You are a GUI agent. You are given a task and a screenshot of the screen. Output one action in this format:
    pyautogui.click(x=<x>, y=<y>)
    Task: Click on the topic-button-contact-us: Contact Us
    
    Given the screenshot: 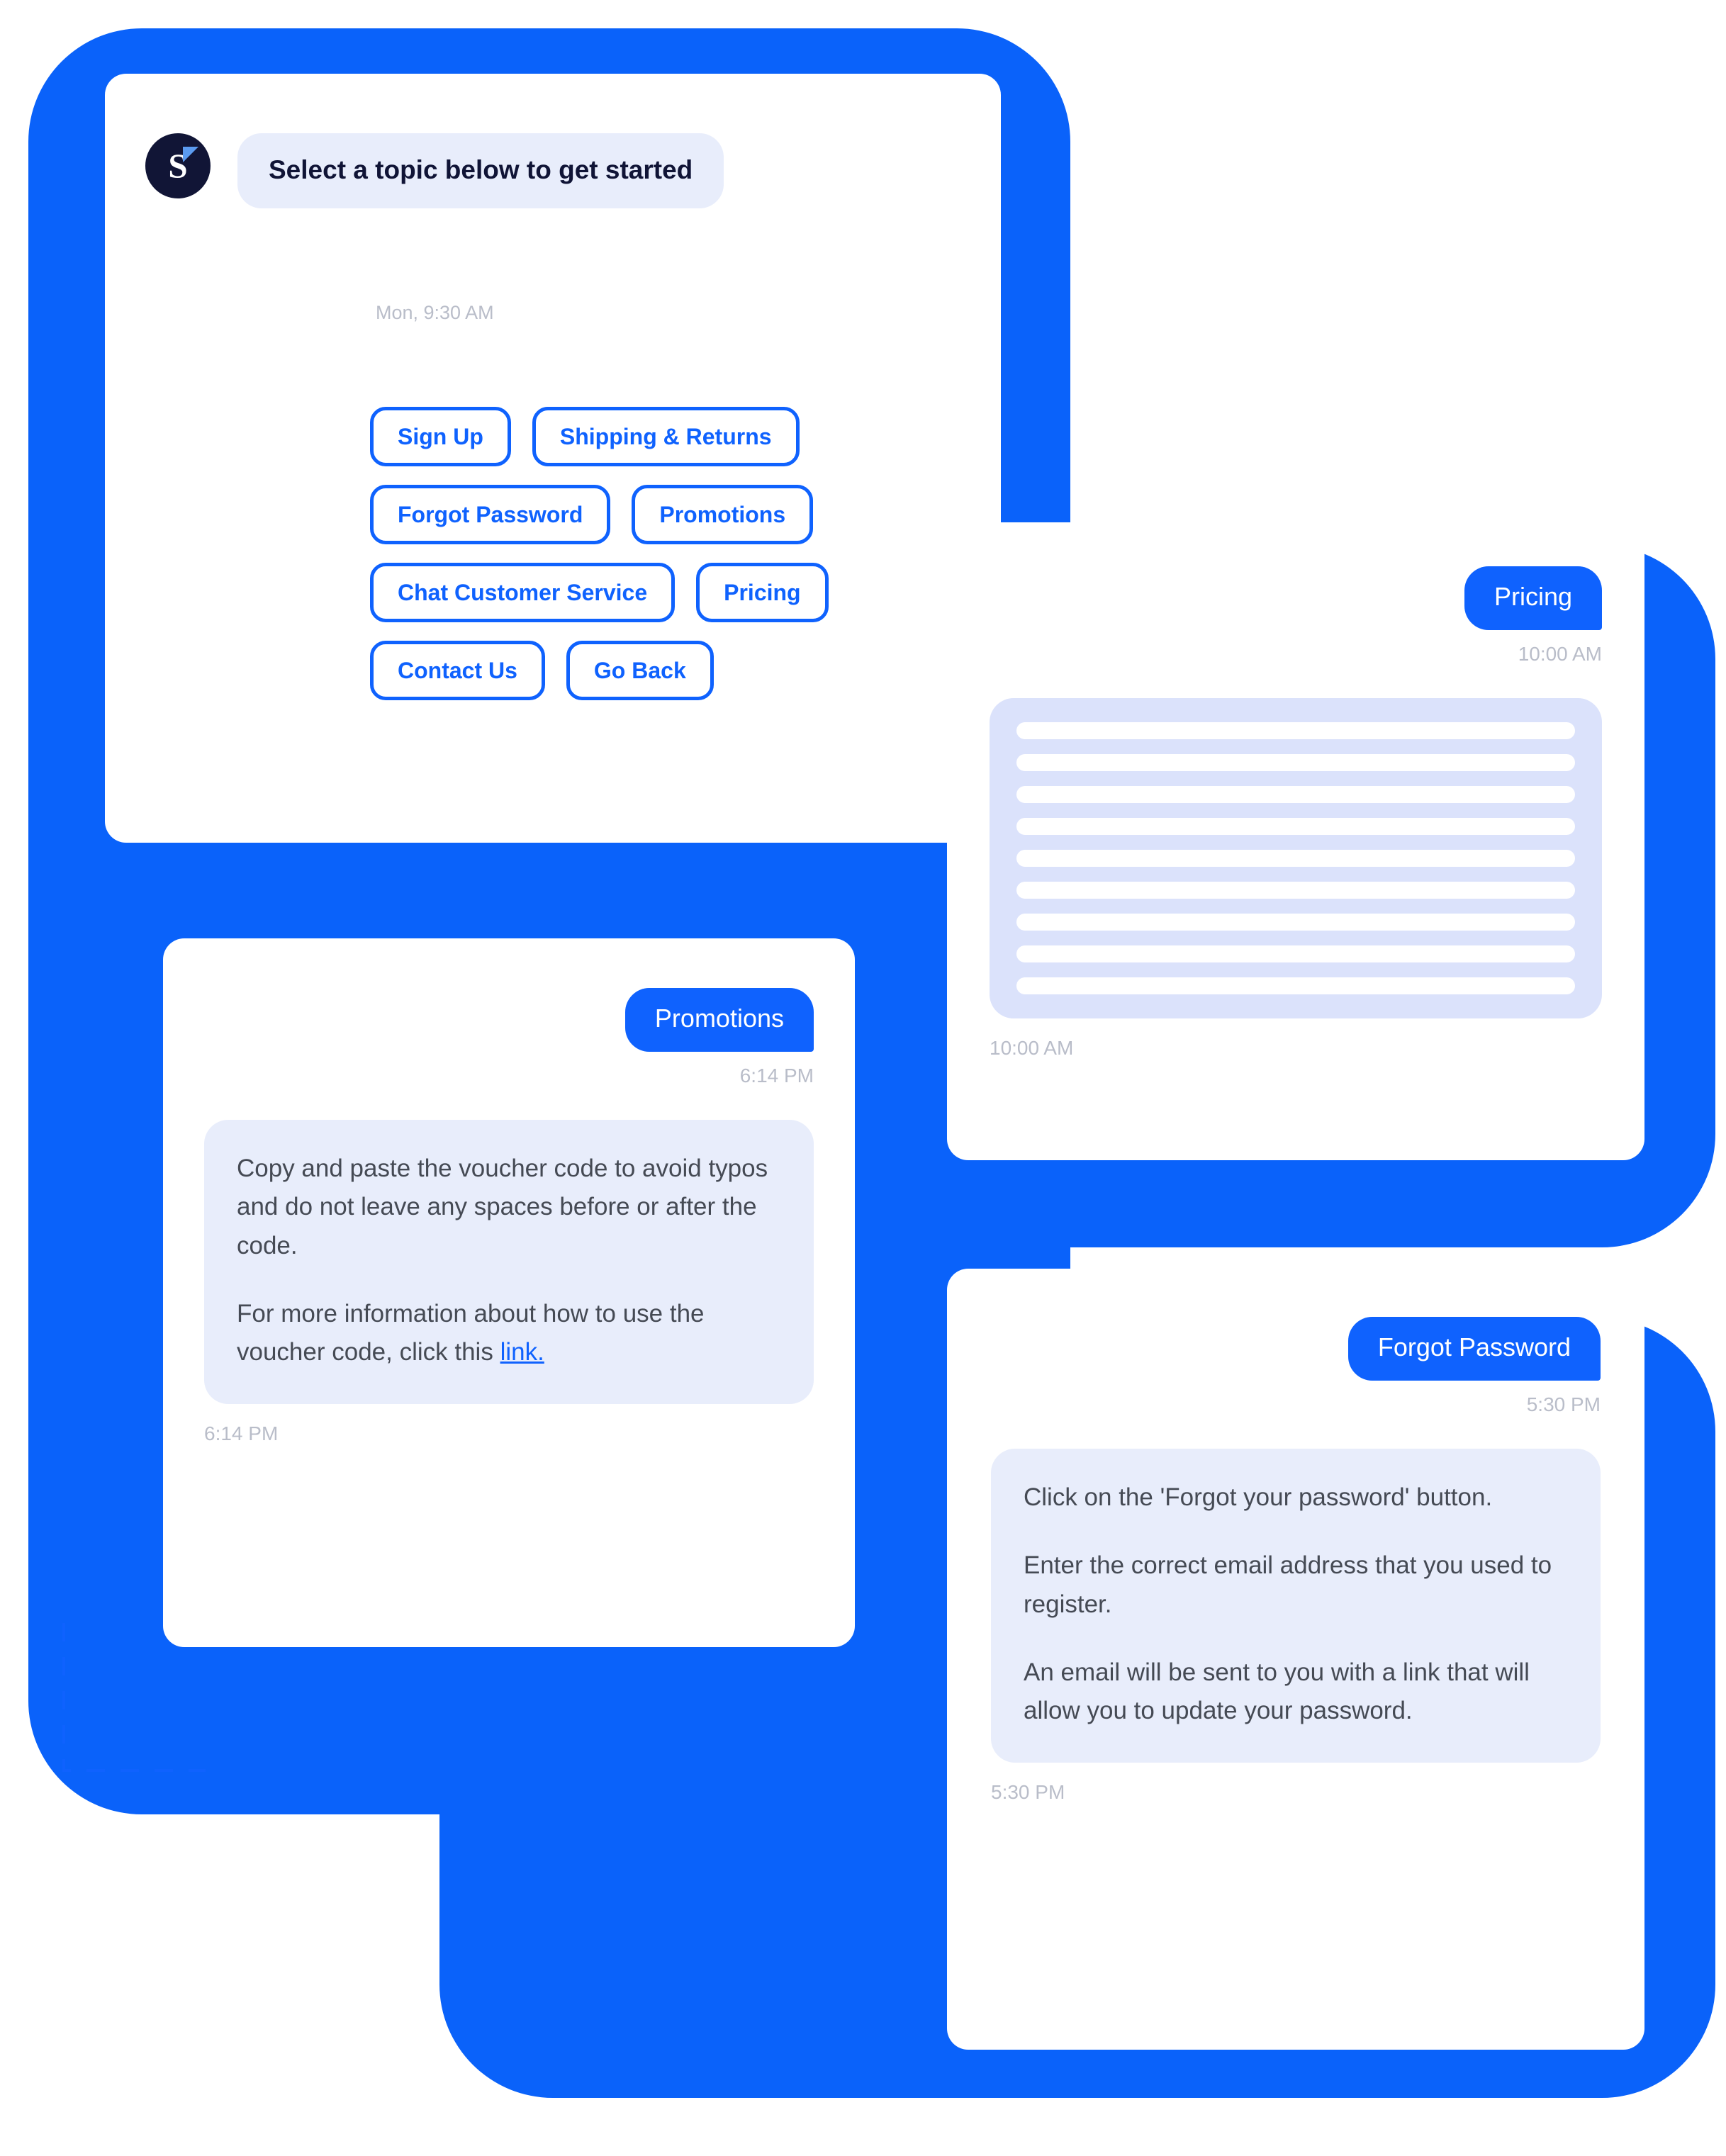 What is the action you would take?
    pyautogui.click(x=457, y=670)
    